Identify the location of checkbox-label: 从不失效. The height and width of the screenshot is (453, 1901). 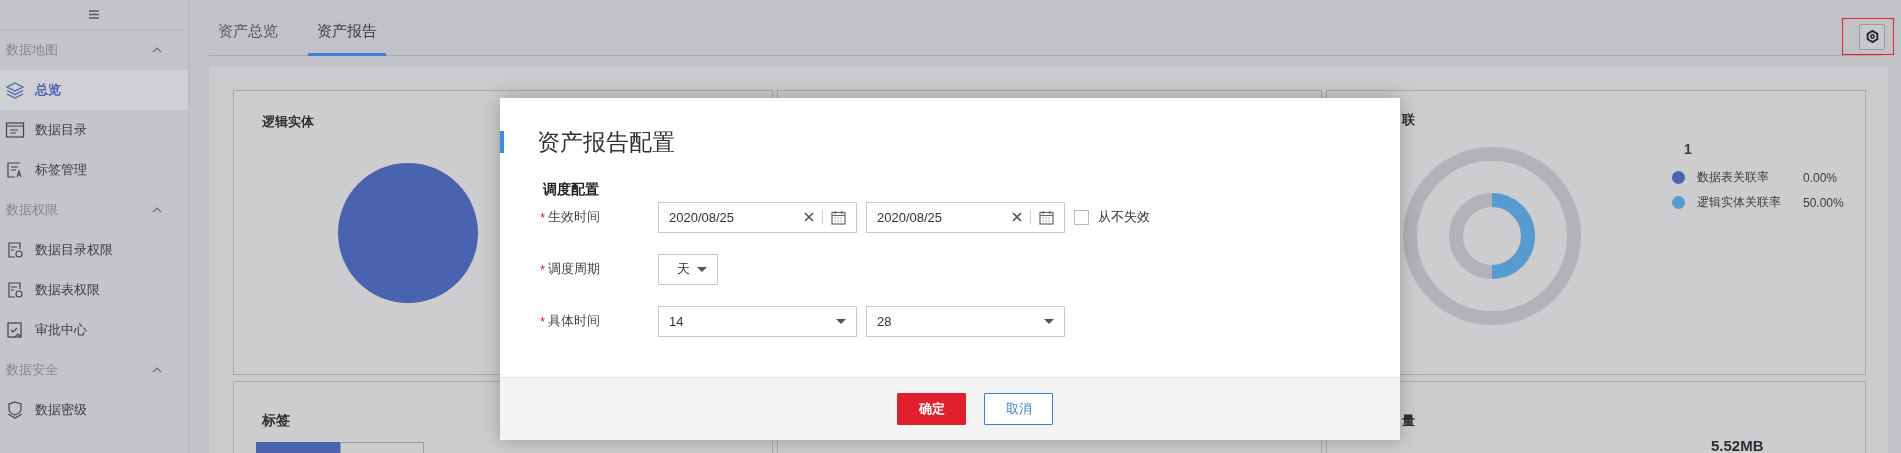
(1124, 217).